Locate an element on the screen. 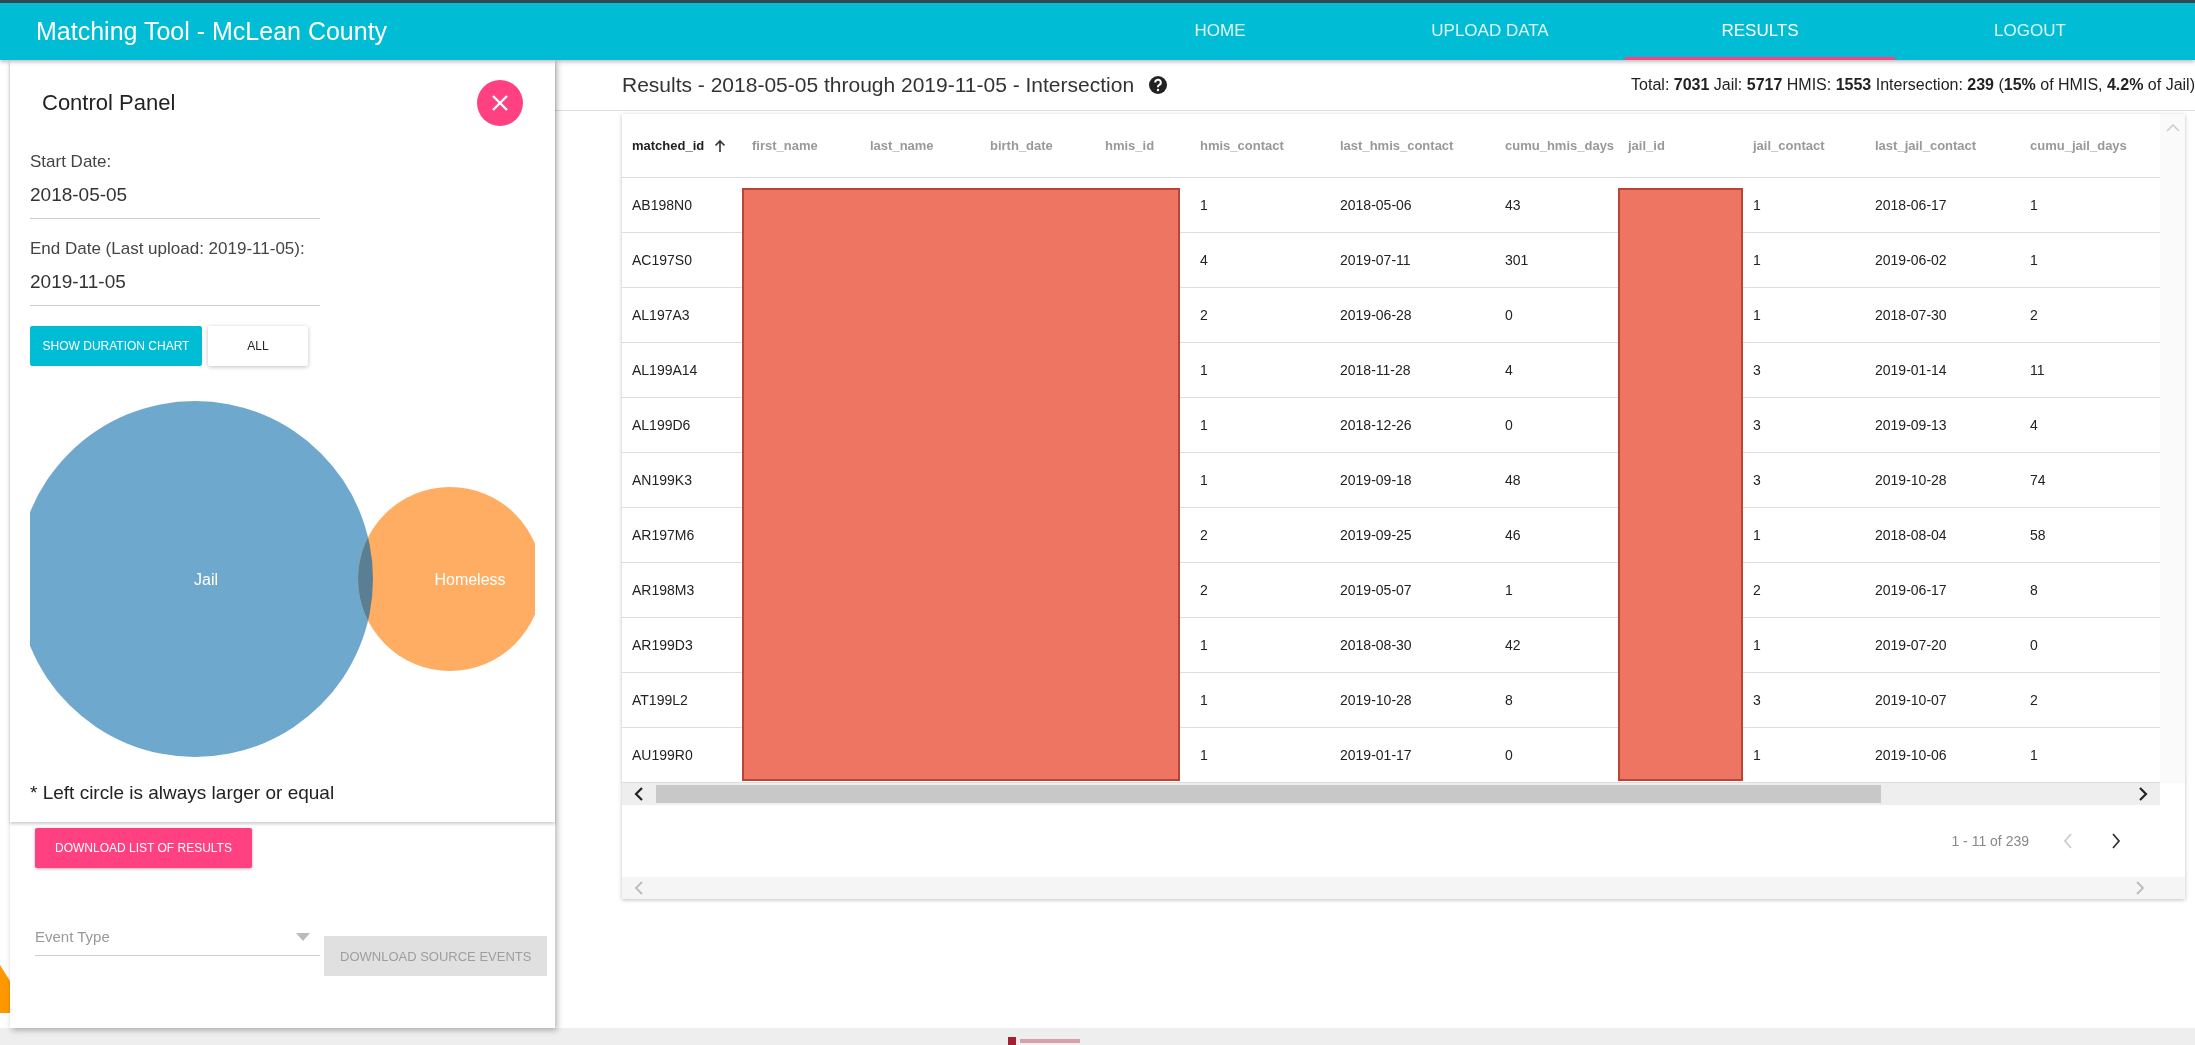 This screenshot has width=2195, height=1045. table-cell: 2018-08-04 is located at coordinates (1942, 535).